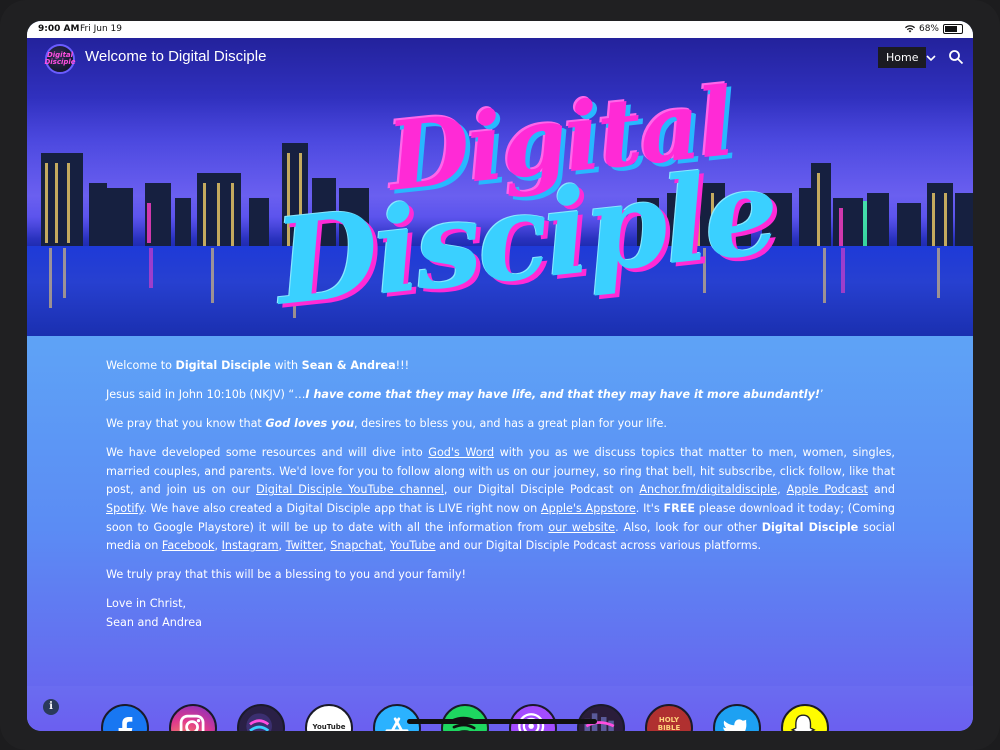 This screenshot has width=1000, height=750. Describe the element at coordinates (101, 29) in the screenshot. I see `status-date: Fri Jun 19` at that location.